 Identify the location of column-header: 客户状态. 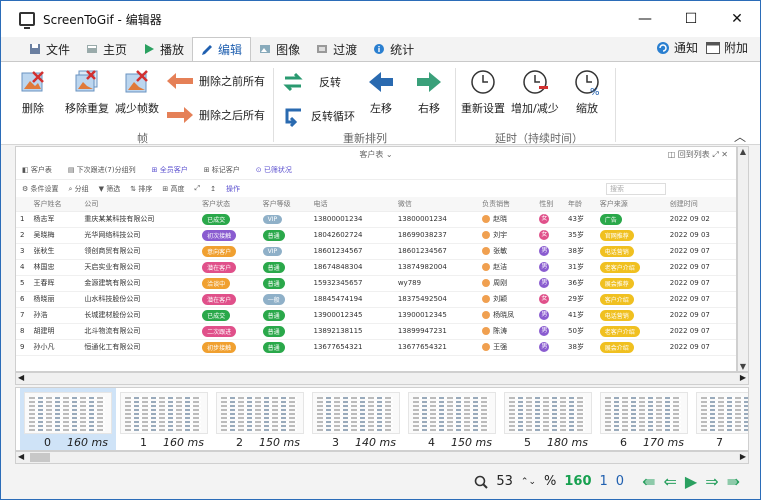
(228, 204).